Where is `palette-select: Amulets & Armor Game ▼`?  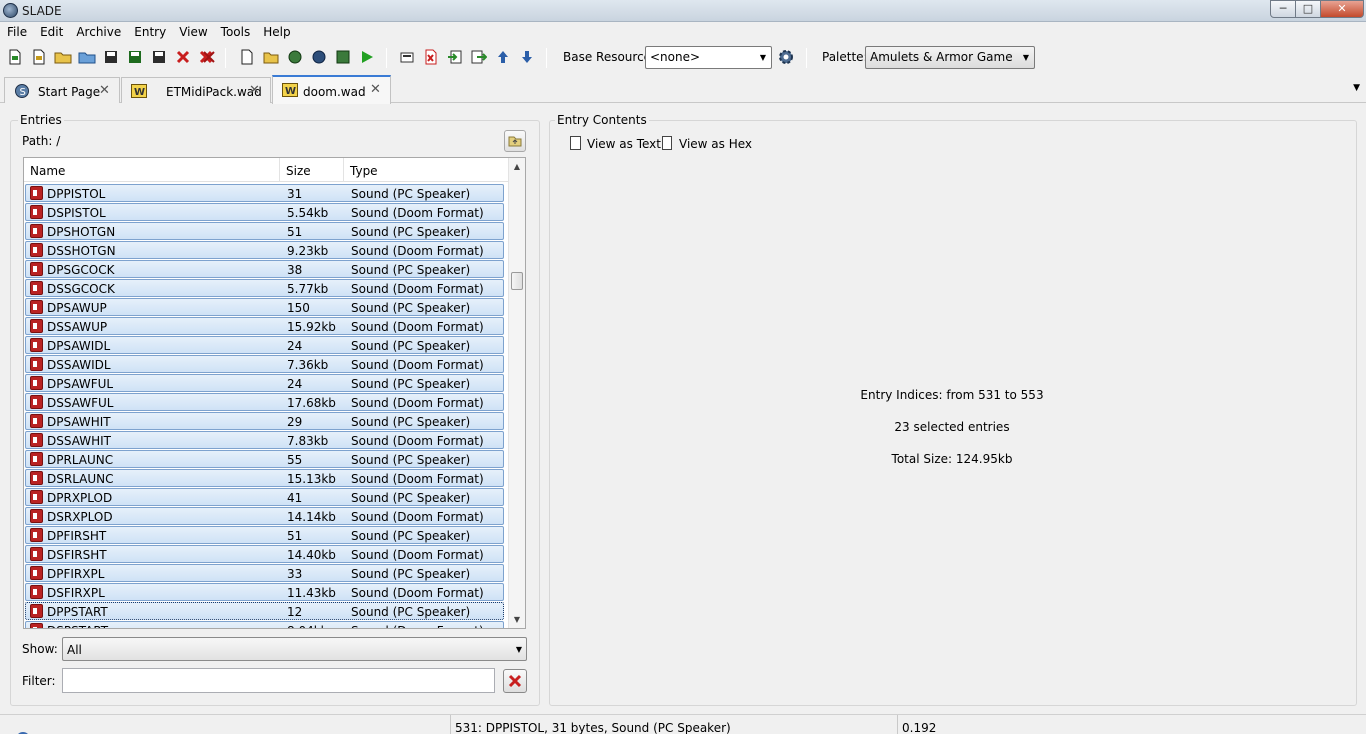 palette-select: Amulets & Armor Game ▼ is located at coordinates (950, 57).